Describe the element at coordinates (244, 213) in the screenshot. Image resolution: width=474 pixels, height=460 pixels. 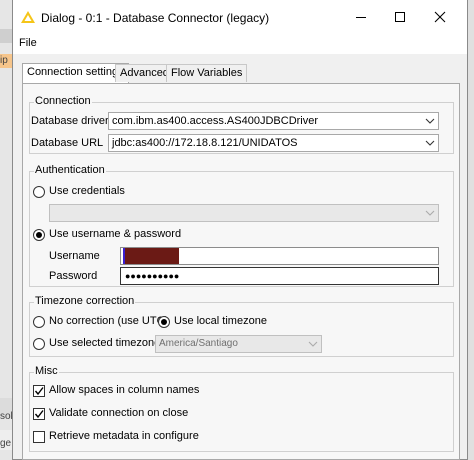
I see `credentials-select` at that location.